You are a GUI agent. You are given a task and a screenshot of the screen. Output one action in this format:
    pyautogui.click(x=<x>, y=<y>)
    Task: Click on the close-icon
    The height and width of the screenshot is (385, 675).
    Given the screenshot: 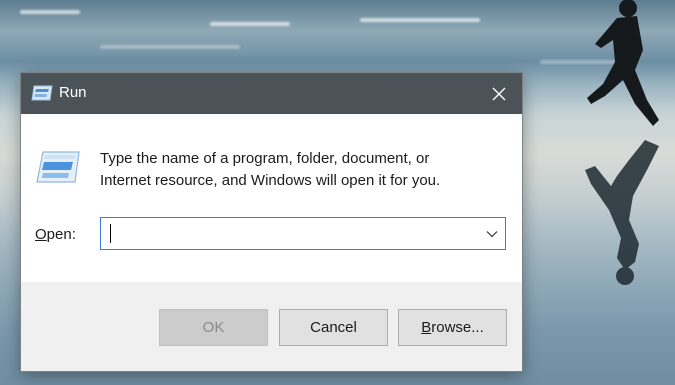 What is the action you would take?
    pyautogui.click(x=499, y=93)
    